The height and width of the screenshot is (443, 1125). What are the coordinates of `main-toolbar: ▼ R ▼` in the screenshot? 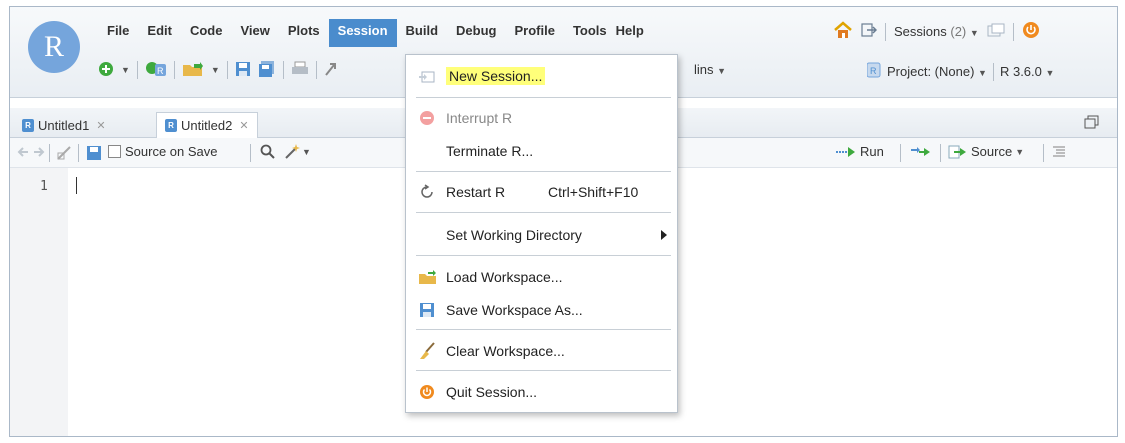 It's located at (218, 70).